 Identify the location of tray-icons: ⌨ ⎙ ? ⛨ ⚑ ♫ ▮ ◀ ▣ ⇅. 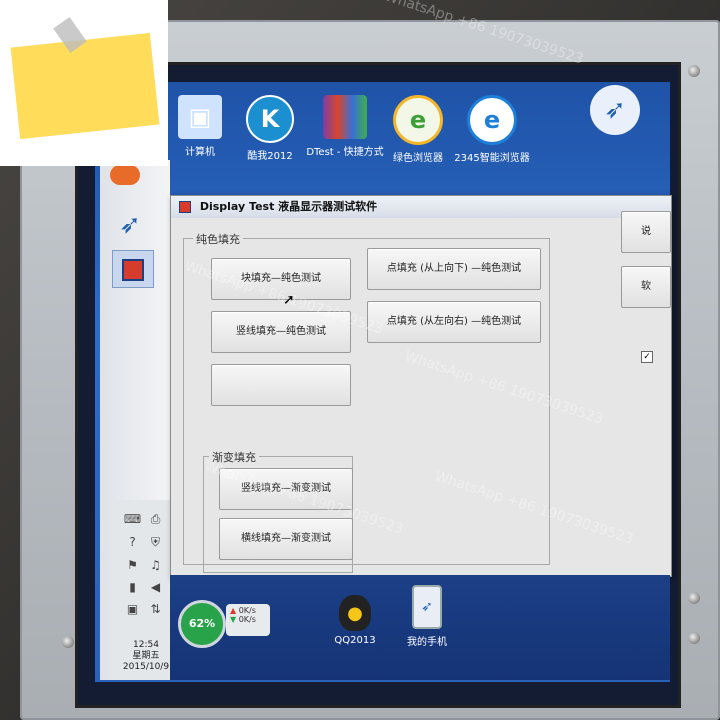
(144, 567).